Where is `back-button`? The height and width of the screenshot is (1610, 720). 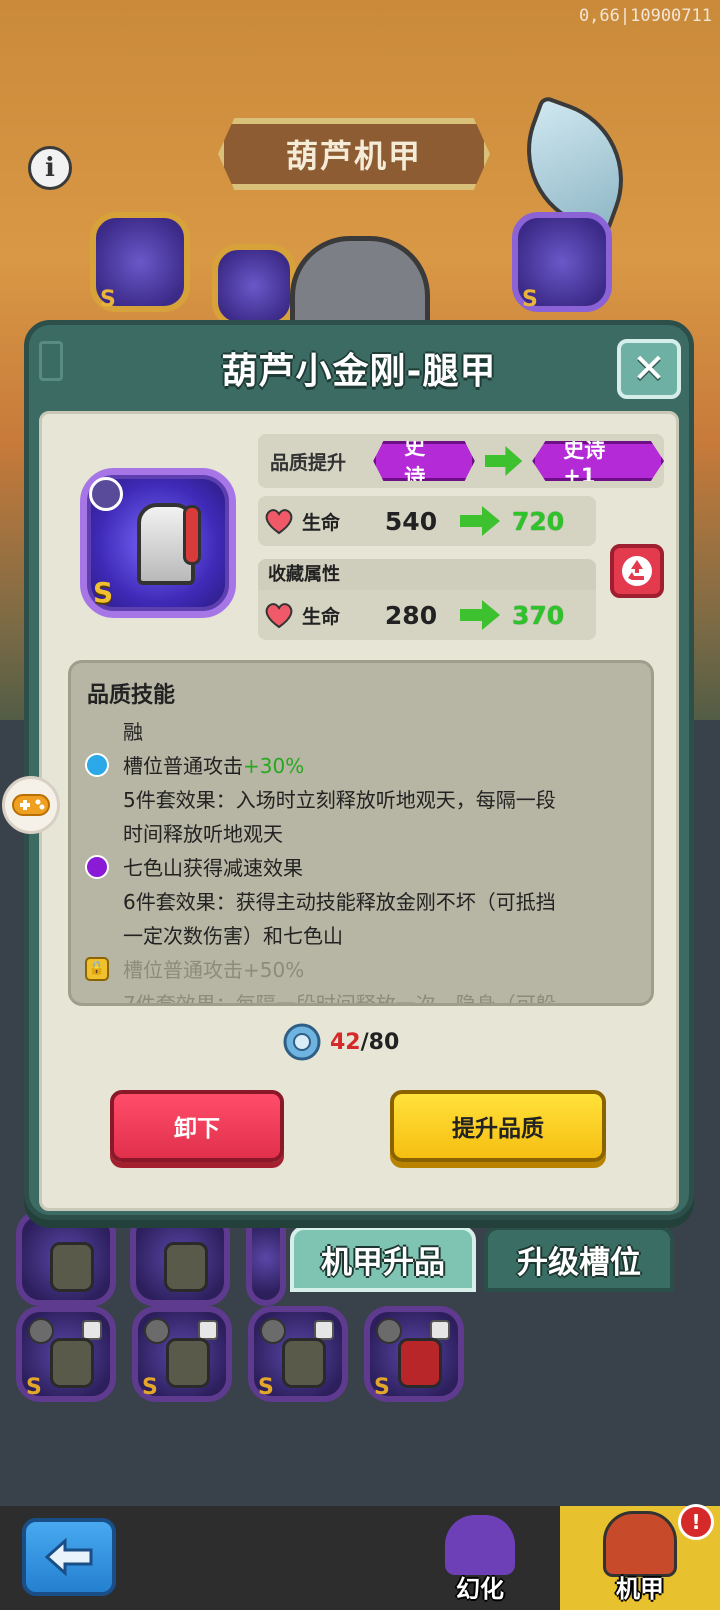
back-button is located at coordinates (69, 1557).